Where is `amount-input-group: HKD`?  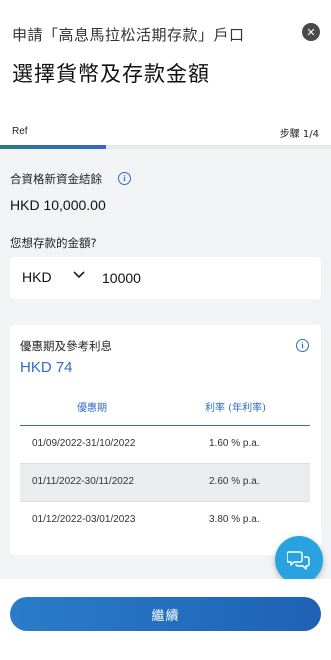
amount-input-group: HKD is located at coordinates (165, 278).